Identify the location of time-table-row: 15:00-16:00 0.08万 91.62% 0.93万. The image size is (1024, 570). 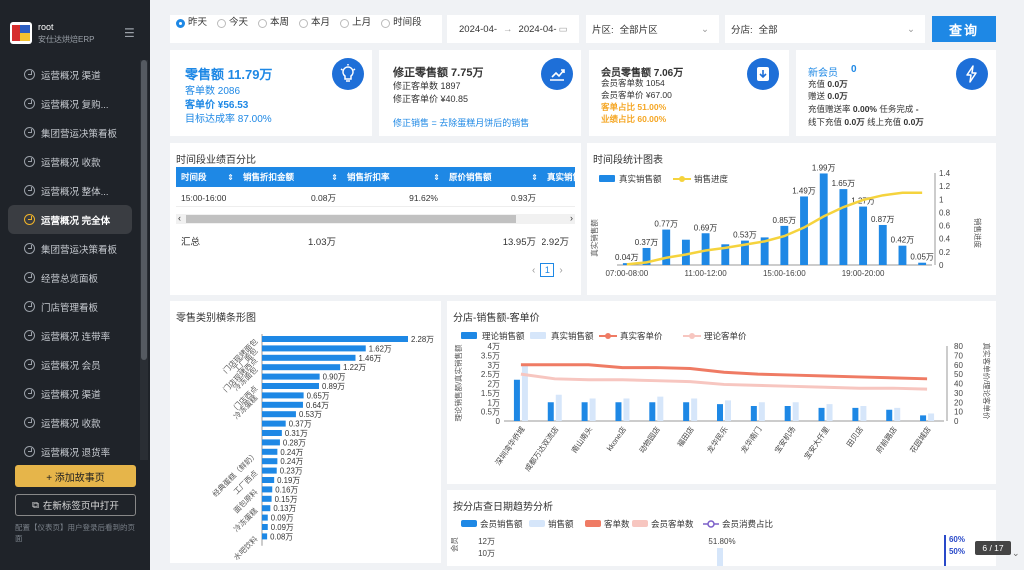
(375, 198).